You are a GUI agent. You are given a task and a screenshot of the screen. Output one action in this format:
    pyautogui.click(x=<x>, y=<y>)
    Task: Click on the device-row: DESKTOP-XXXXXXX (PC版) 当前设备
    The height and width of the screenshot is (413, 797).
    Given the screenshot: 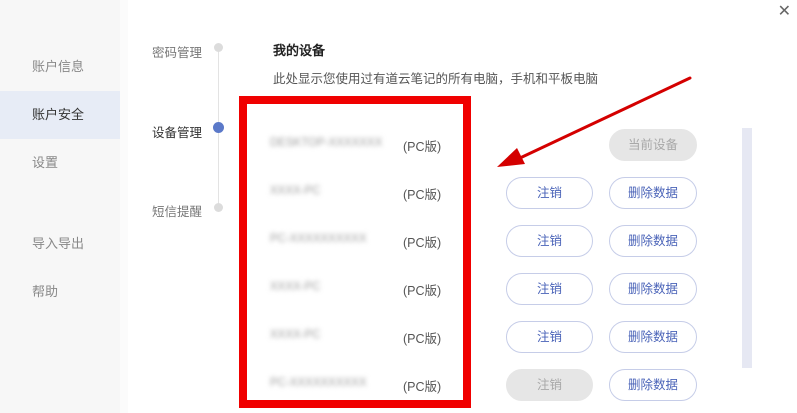 What is the action you would take?
    pyautogui.click(x=485, y=146)
    